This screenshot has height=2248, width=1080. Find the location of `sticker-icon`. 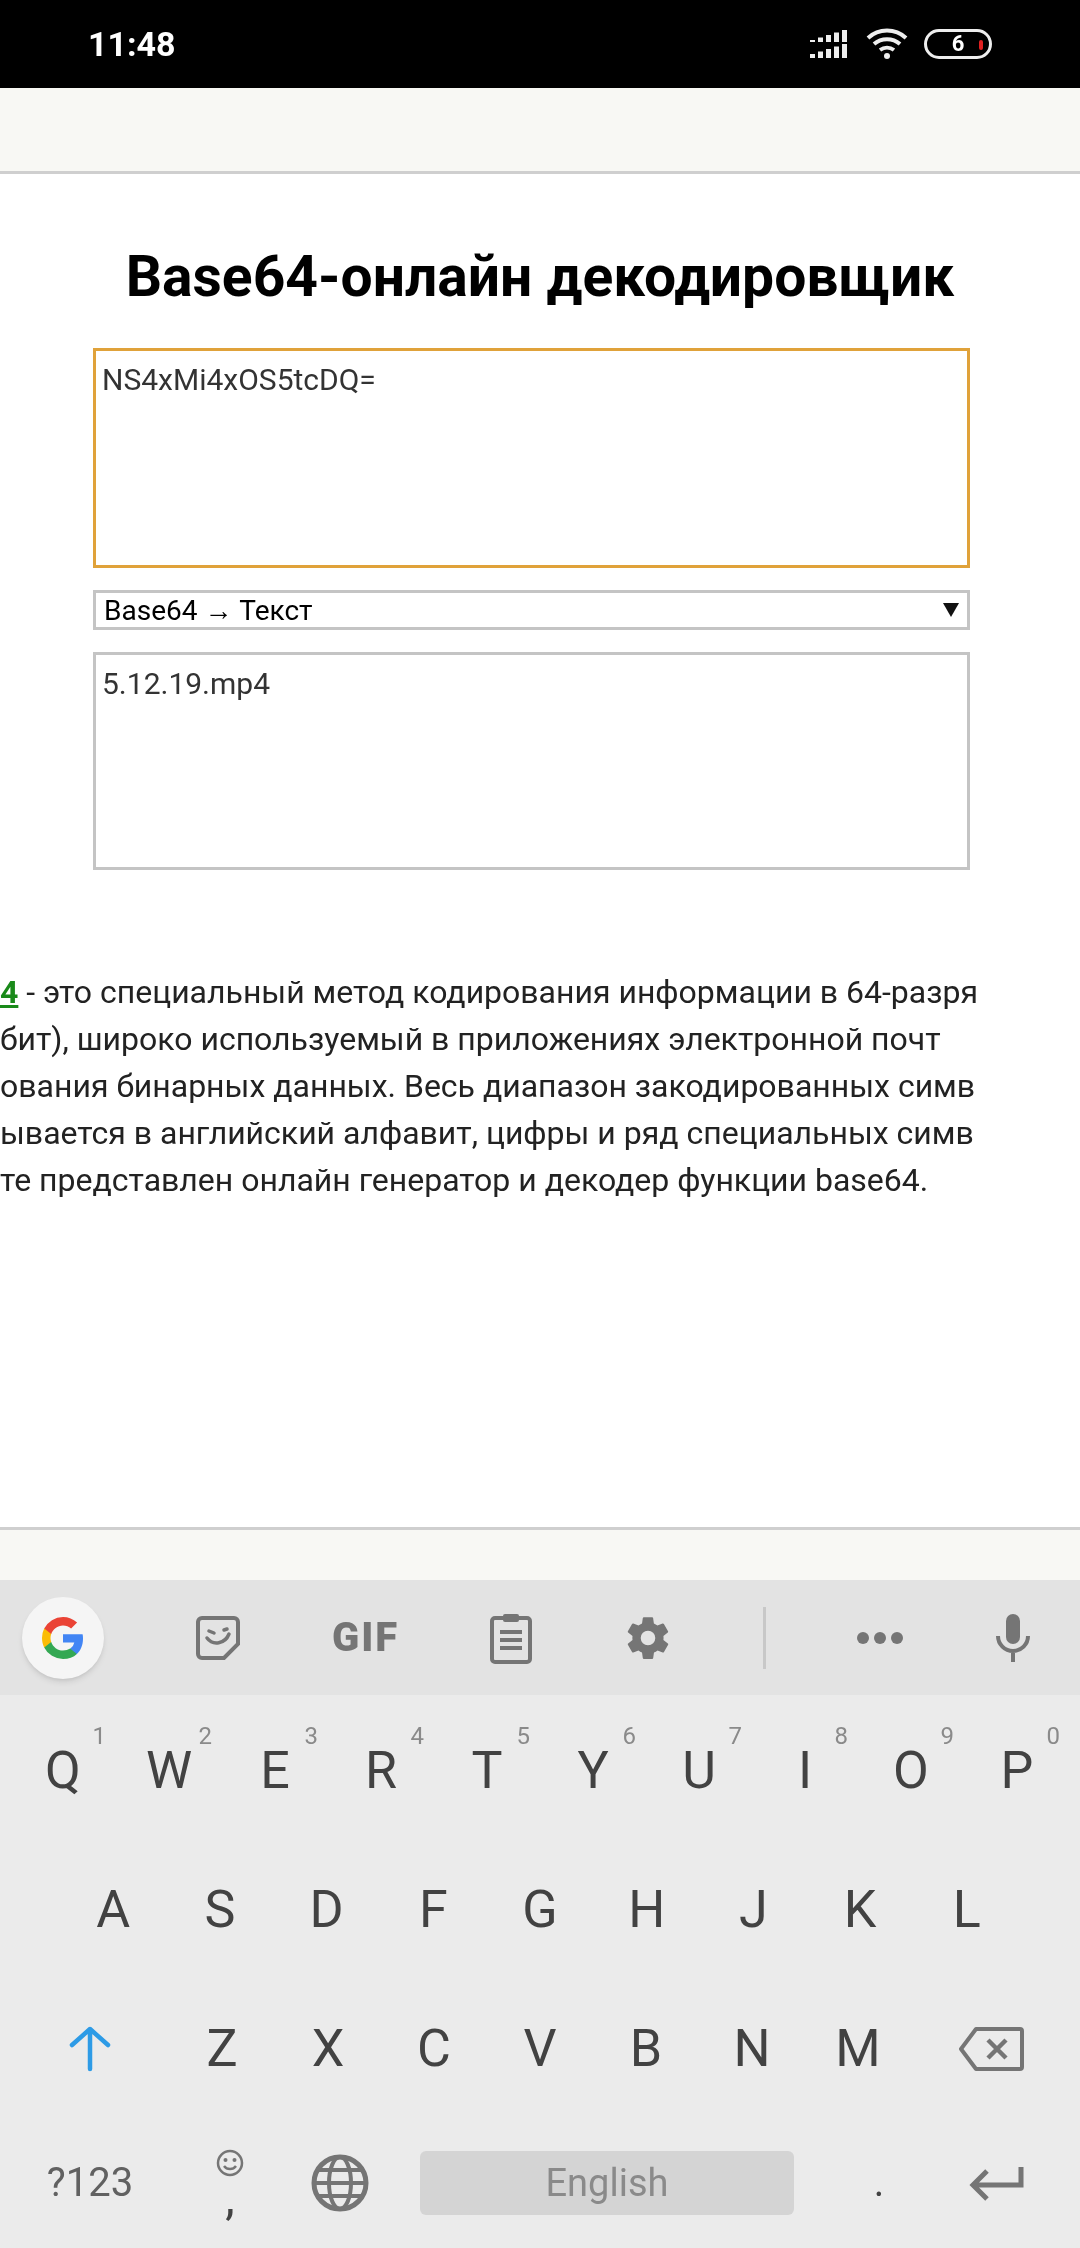

sticker-icon is located at coordinates (217, 1637).